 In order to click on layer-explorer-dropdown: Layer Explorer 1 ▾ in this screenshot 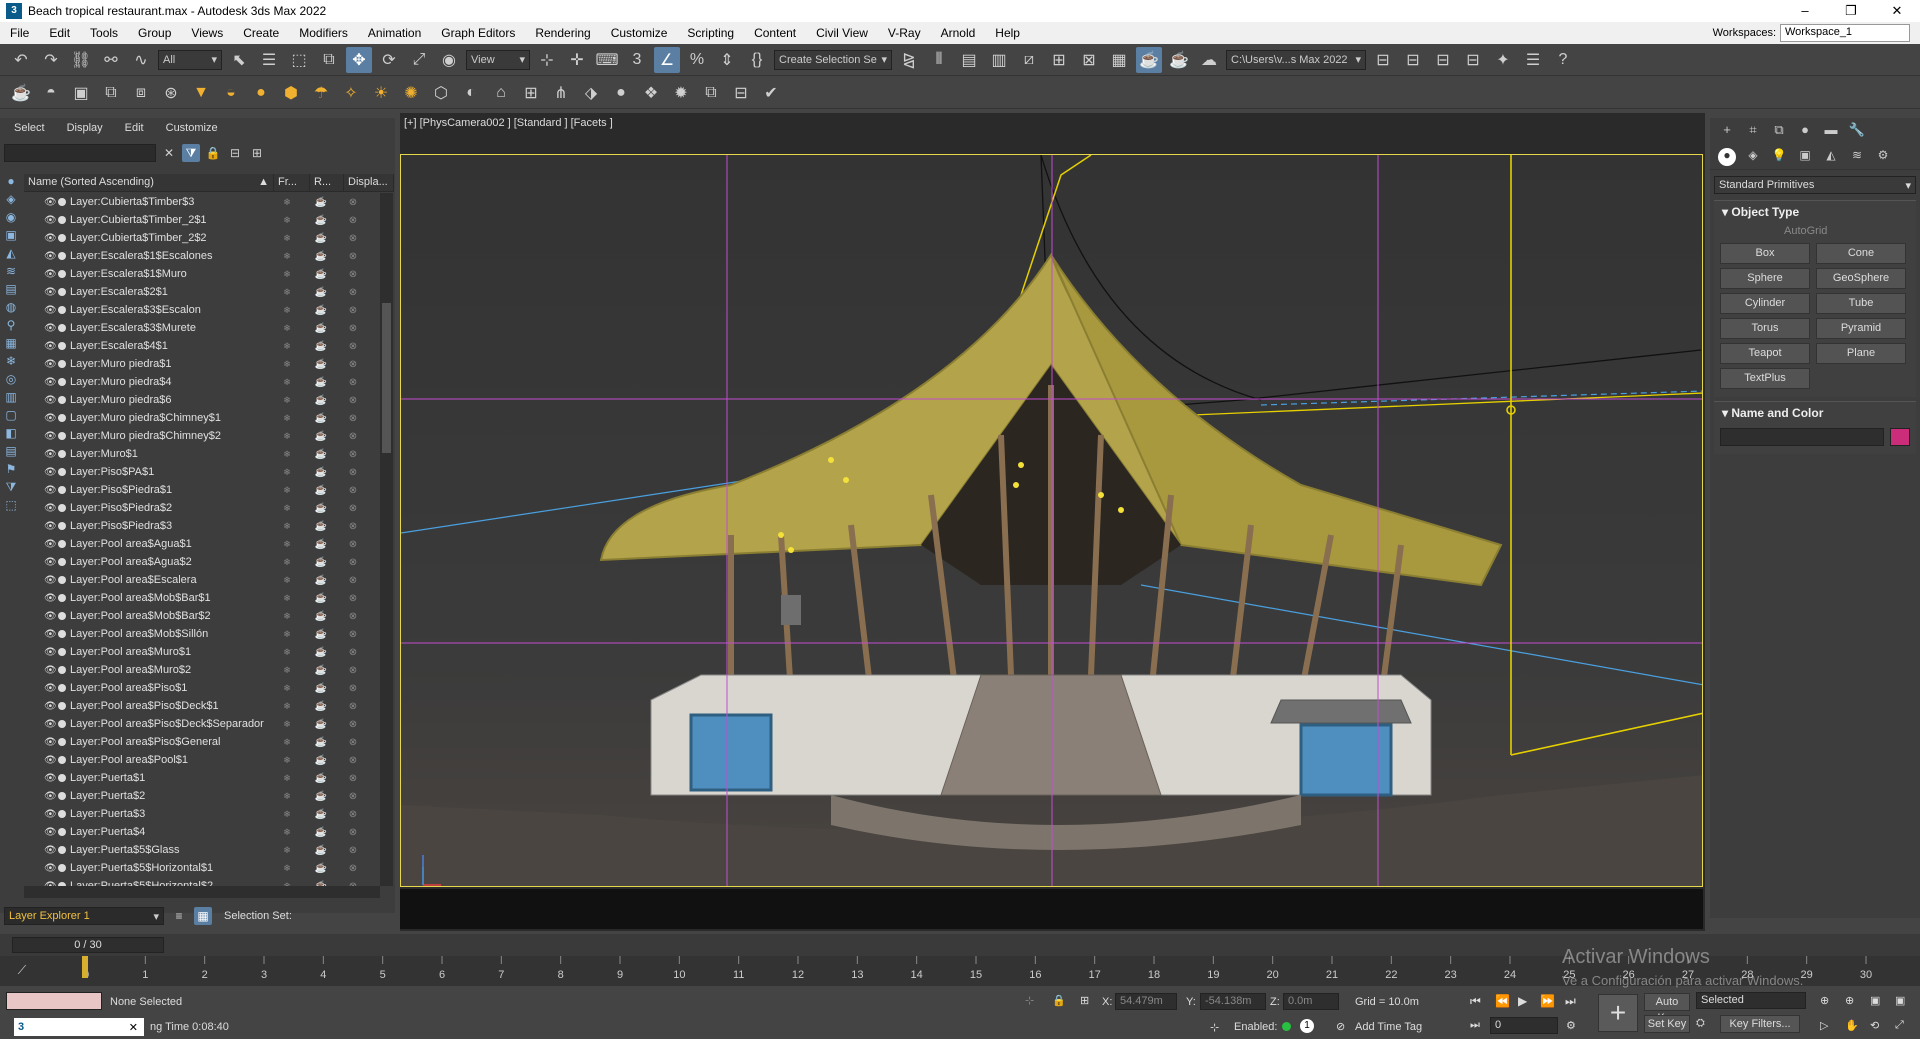, I will do `click(84, 916)`.